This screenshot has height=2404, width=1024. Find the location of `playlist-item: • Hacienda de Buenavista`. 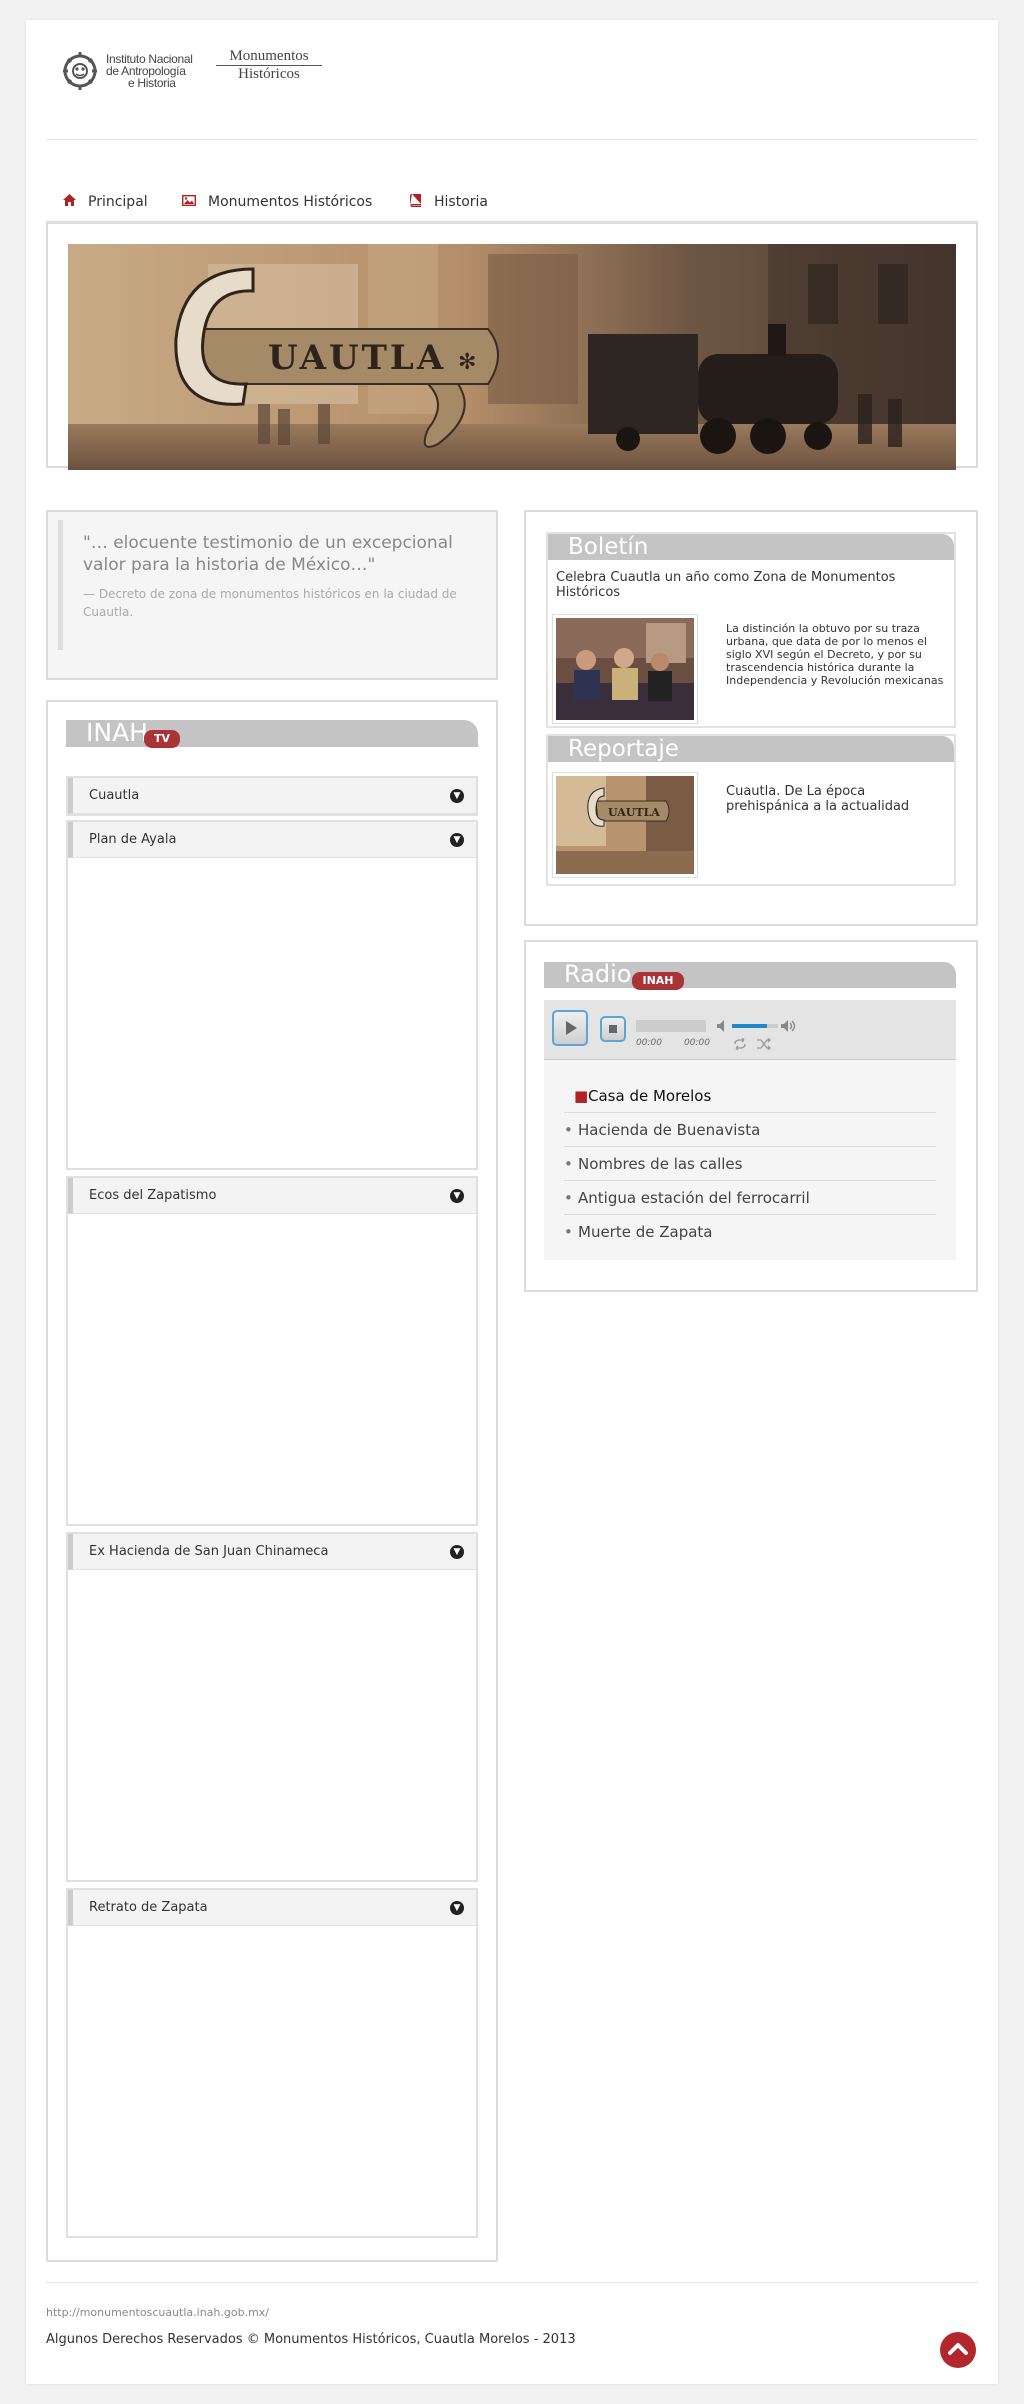

playlist-item: • Hacienda de Buenavista is located at coordinates (750, 1130).